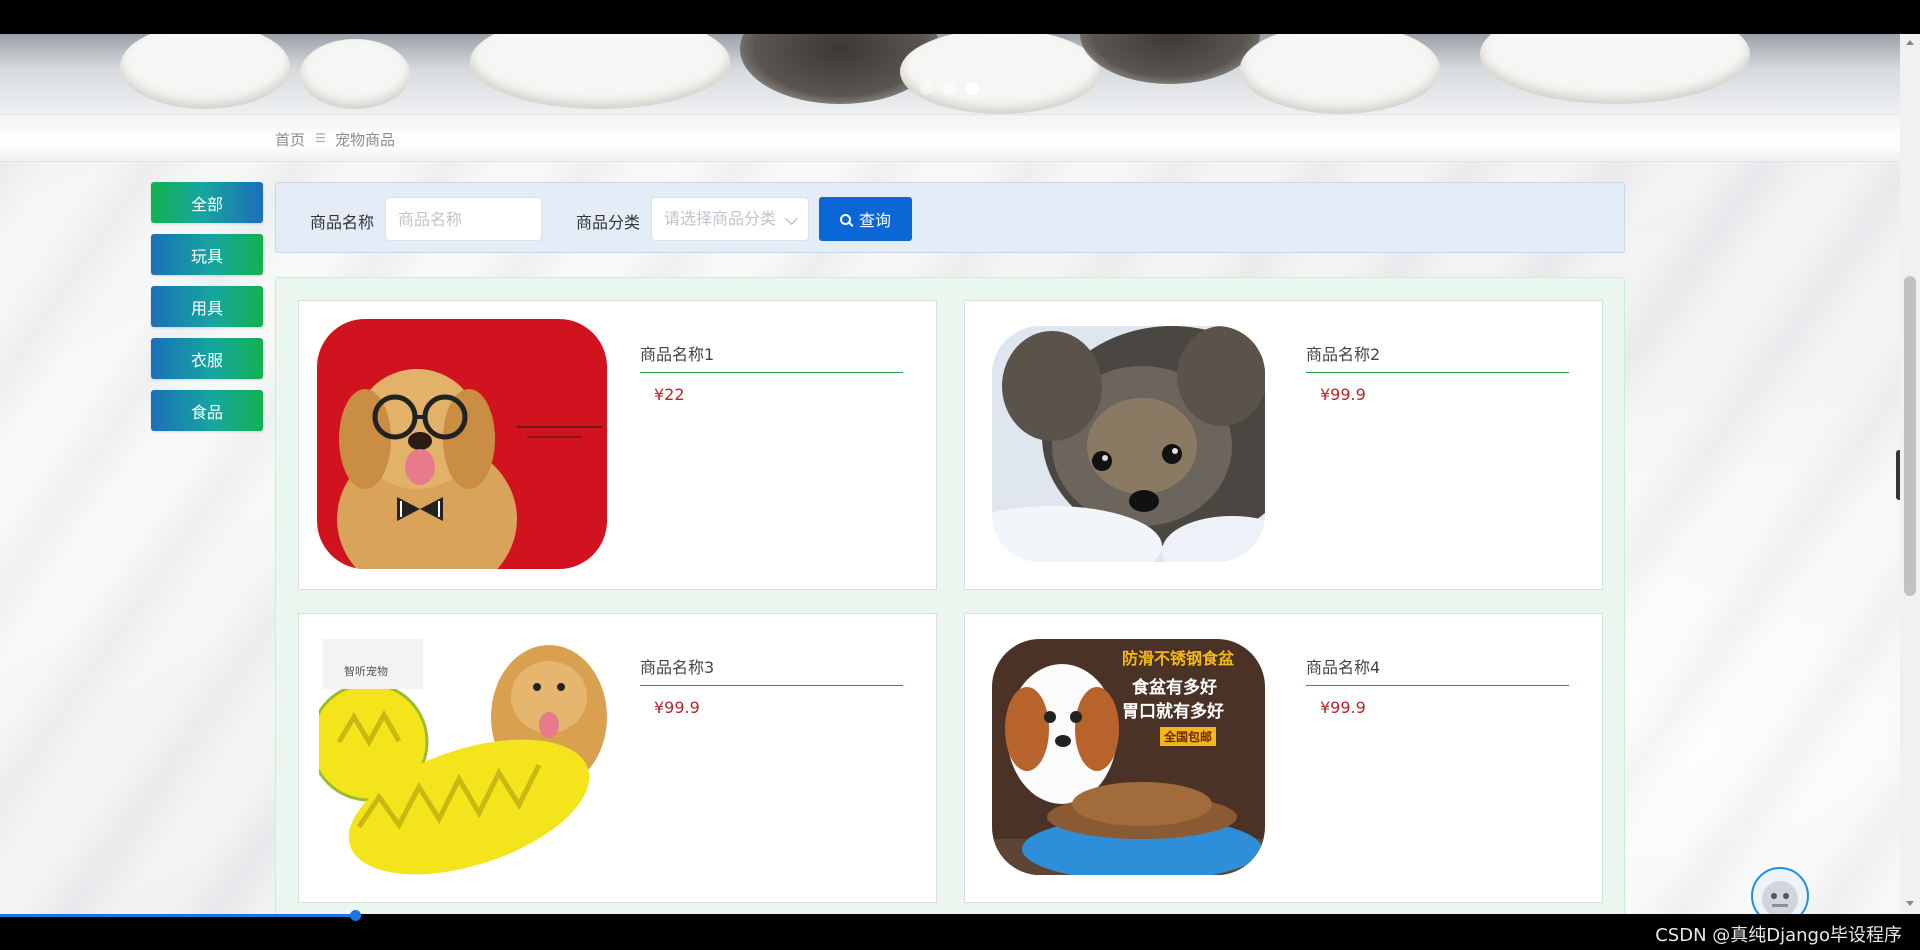  I want to click on hero-banner, so click(950, 74).